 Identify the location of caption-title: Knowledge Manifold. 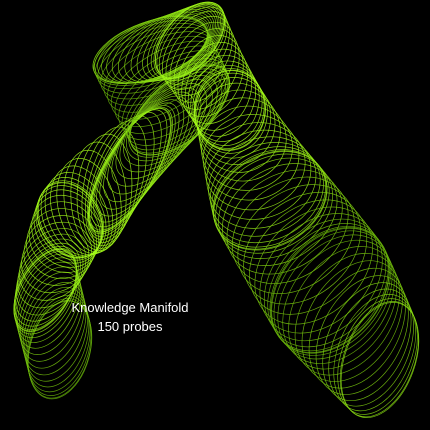
(130, 307).